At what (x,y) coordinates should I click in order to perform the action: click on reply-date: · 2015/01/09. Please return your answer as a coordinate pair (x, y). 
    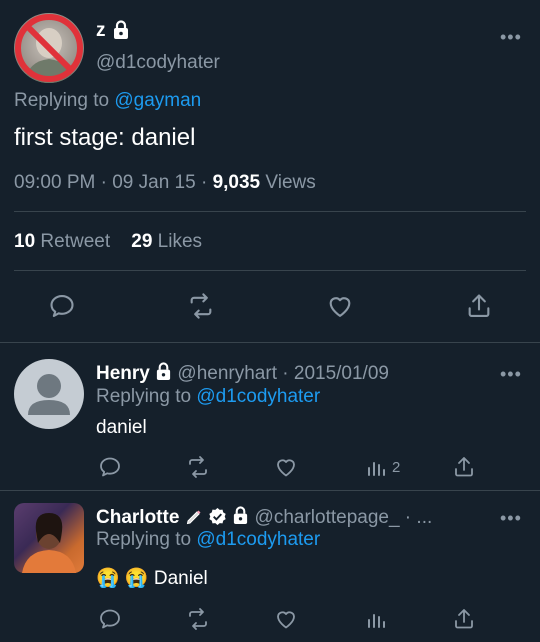
    Looking at the image, I should click on (335, 373).